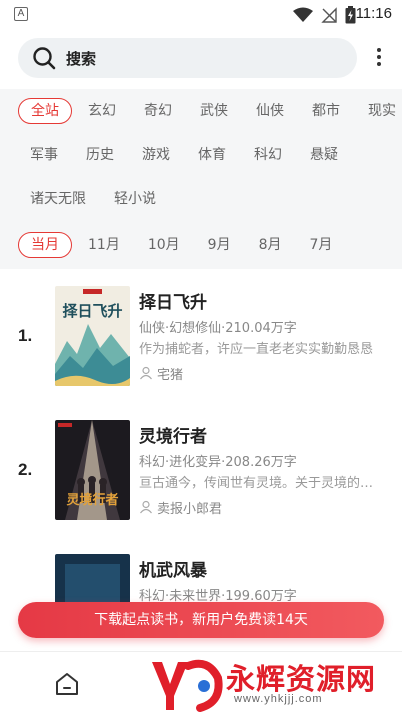 The height and width of the screenshot is (714, 402). I want to click on book-list-item: 机武风暴 科幻·未来世界·199.60万字, so click(201, 578).